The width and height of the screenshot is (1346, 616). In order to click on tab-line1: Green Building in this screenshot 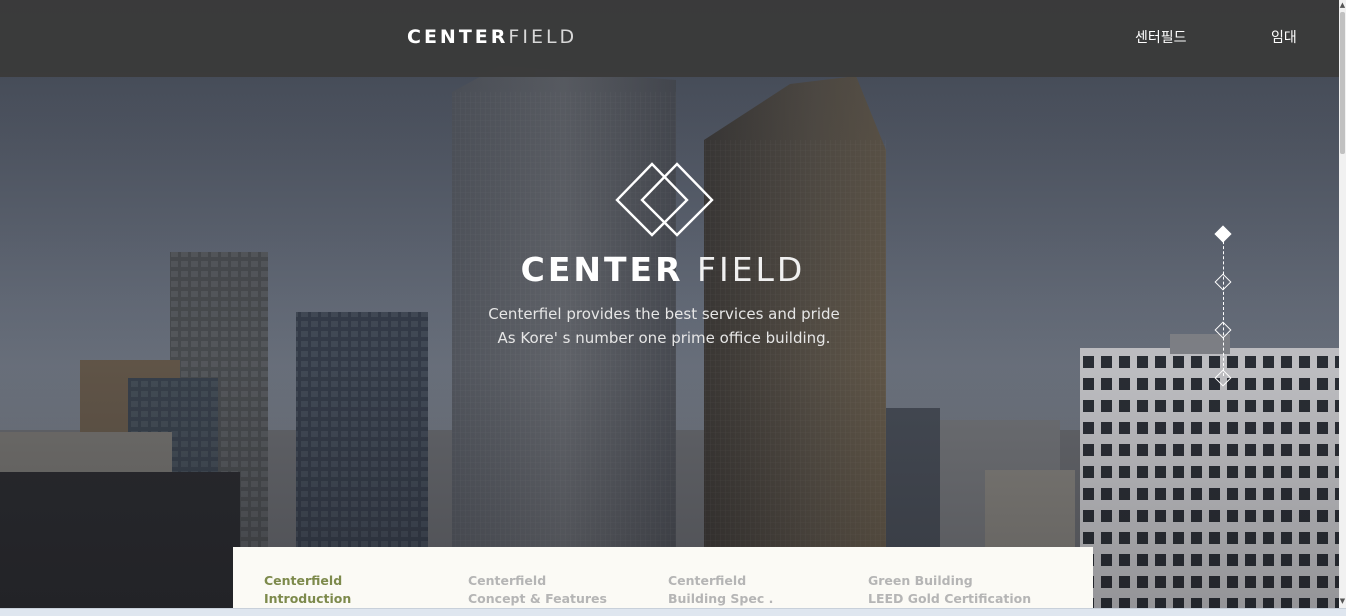, I will do `click(920, 580)`.